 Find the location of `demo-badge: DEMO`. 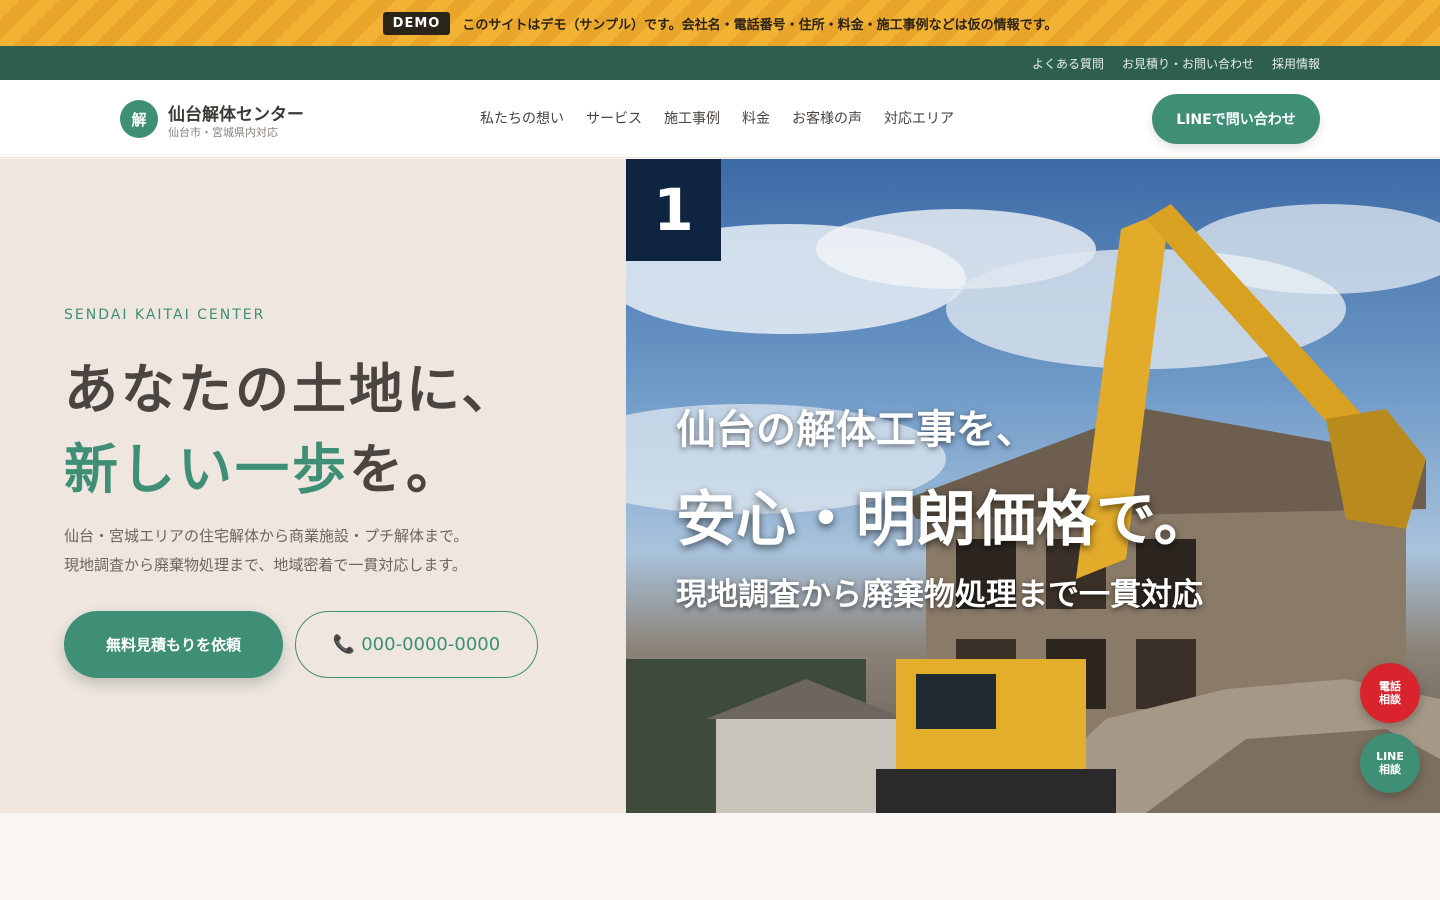

demo-badge: DEMO is located at coordinates (416, 23).